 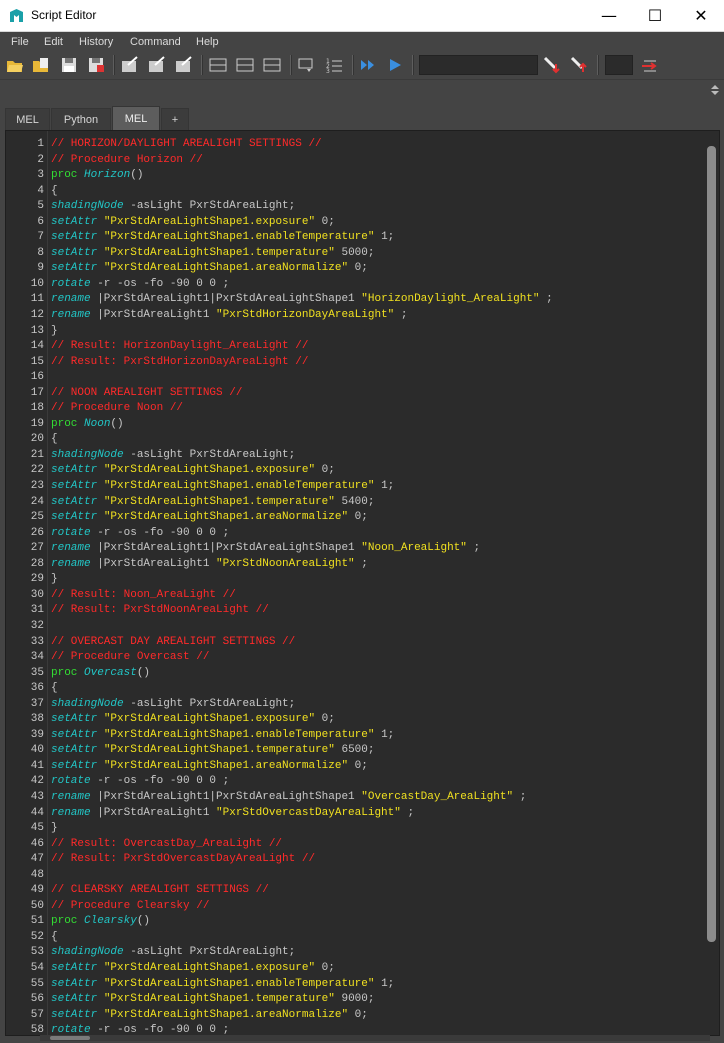 What do you see at coordinates (356, 534) in the screenshot?
I see `code-line: 26 rotate -r -os -fo -90 0 0 ;` at bounding box center [356, 534].